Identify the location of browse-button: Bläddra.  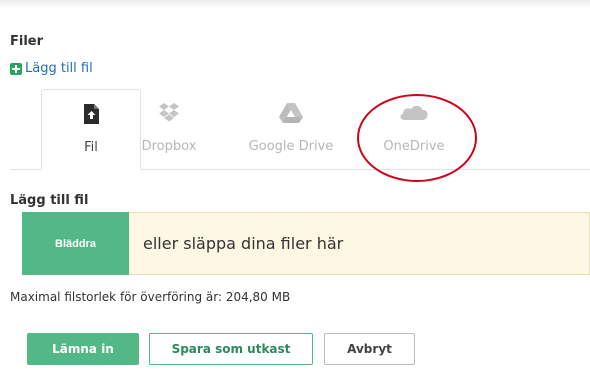
(75, 243).